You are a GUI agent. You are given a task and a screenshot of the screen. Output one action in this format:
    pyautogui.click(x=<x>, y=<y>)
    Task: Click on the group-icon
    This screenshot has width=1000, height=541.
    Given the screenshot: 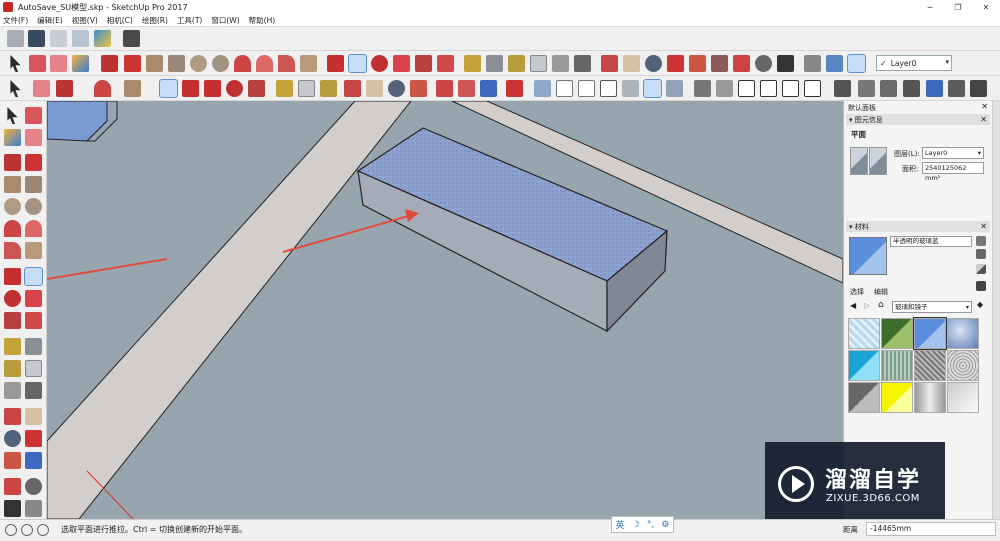 What is the action you would take?
    pyautogui.click(x=888, y=88)
    